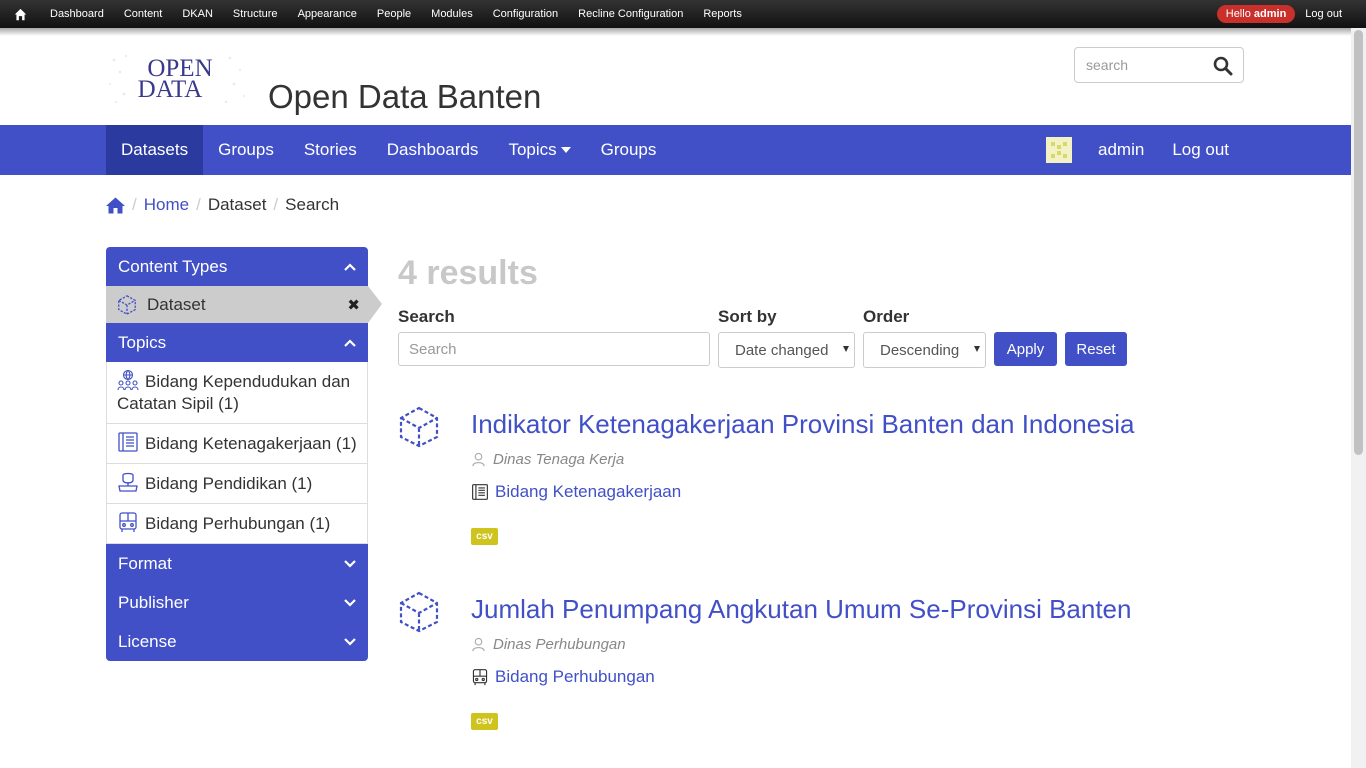 The height and width of the screenshot is (768, 1366). What do you see at coordinates (197, 14) in the screenshot?
I see `admin-menu-dkan: DKAN` at bounding box center [197, 14].